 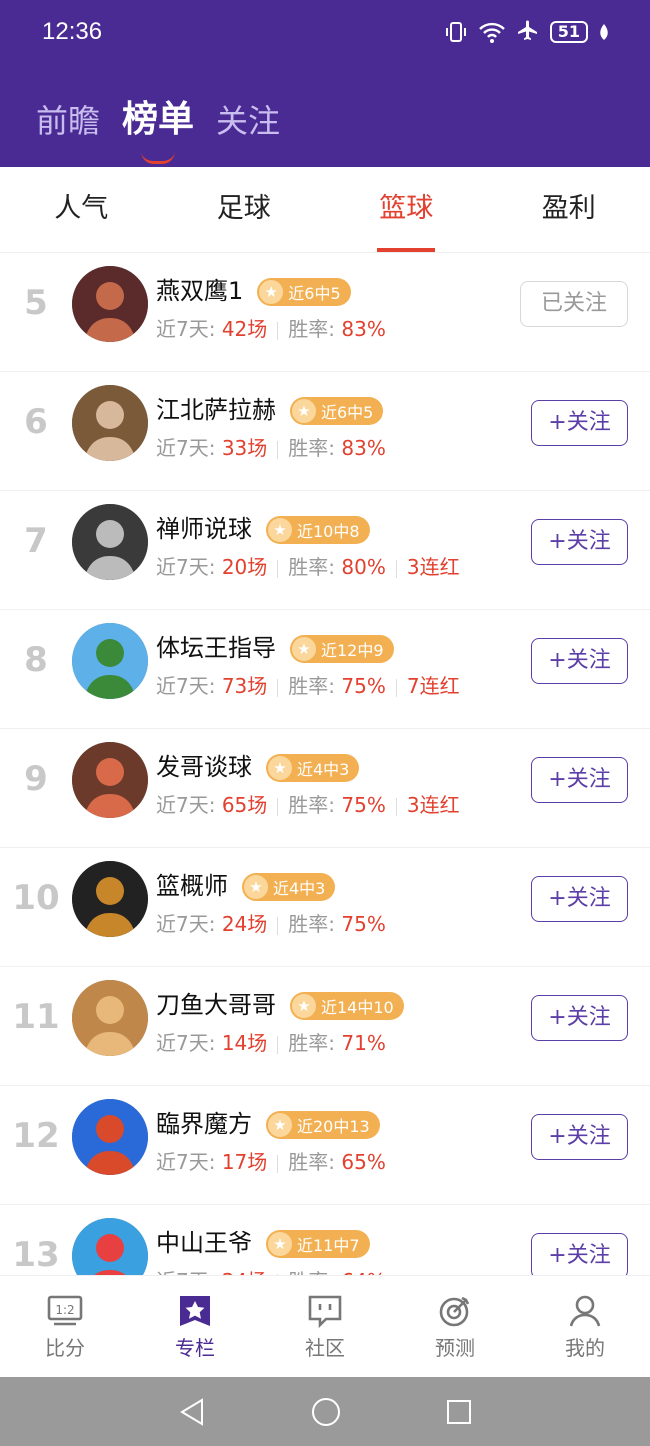 I want to click on vibrate-icon, so click(x=455, y=32).